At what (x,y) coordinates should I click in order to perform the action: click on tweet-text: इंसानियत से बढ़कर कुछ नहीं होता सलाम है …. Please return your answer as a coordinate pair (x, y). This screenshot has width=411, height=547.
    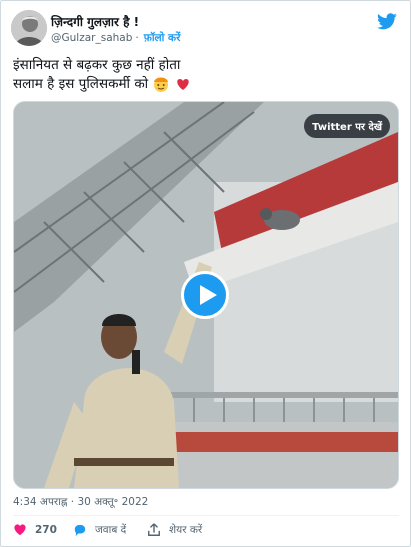
    Looking at the image, I should click on (208, 75).